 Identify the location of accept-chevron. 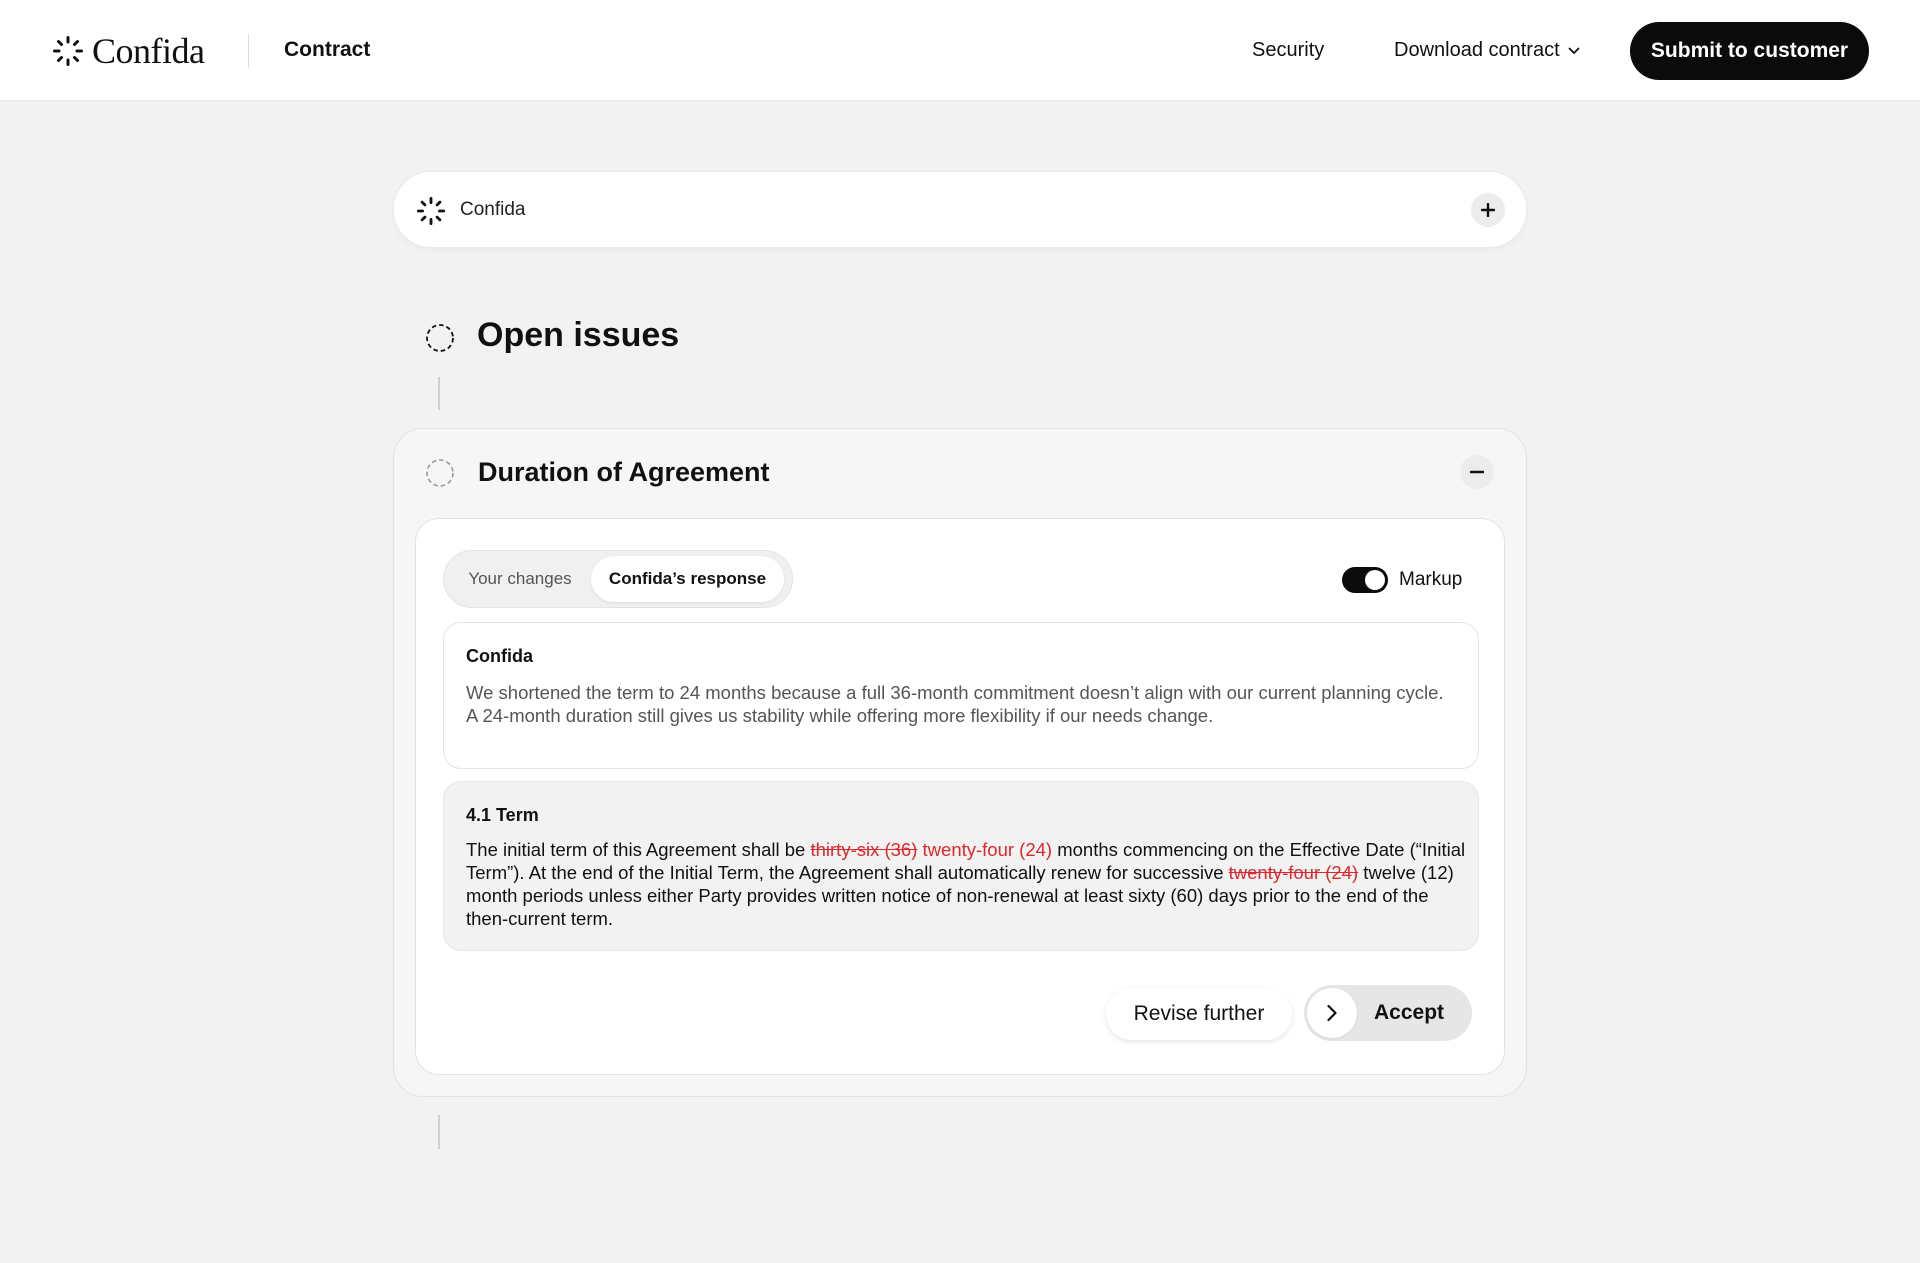
(1332, 1013).